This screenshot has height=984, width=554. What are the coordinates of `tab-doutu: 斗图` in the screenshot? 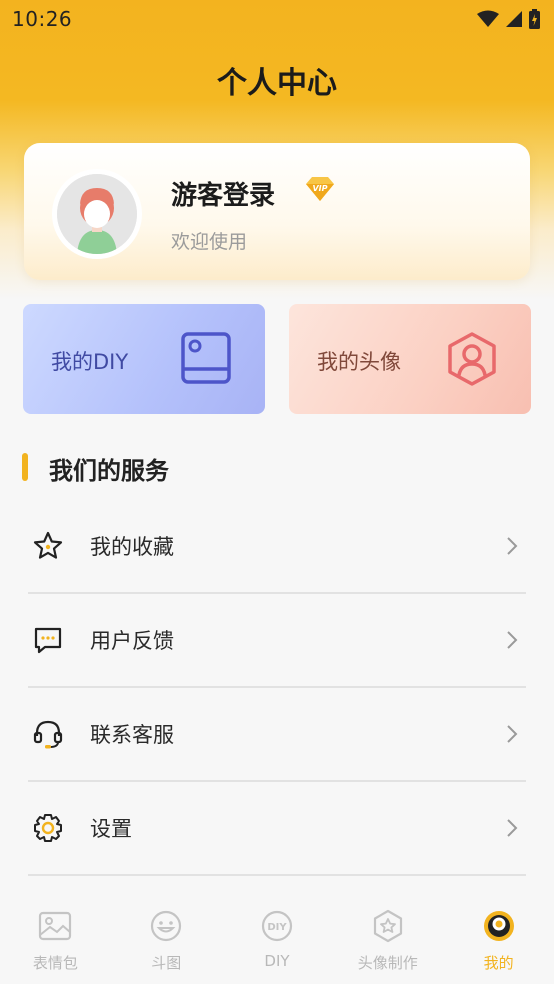 It's located at (166, 940).